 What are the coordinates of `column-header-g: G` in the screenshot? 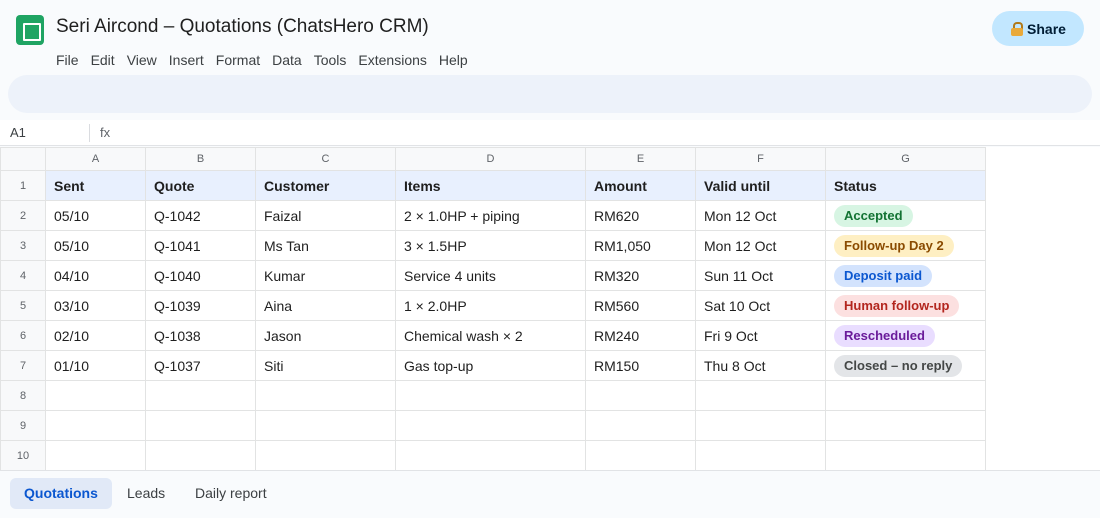 It's located at (905, 159).